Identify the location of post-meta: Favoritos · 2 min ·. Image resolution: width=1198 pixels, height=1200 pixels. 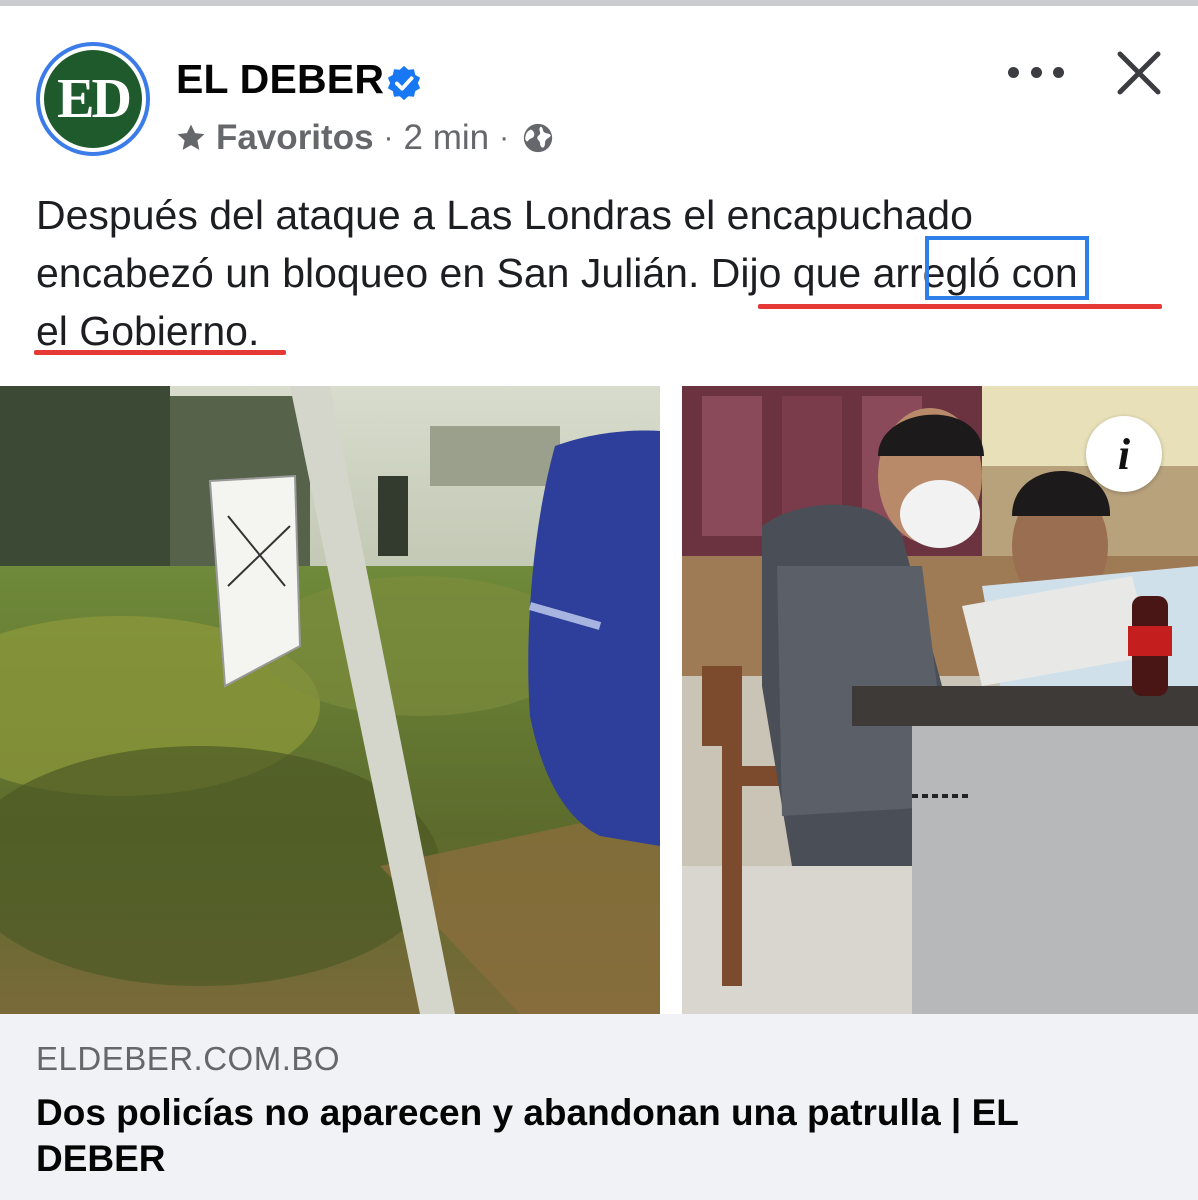
(364, 138).